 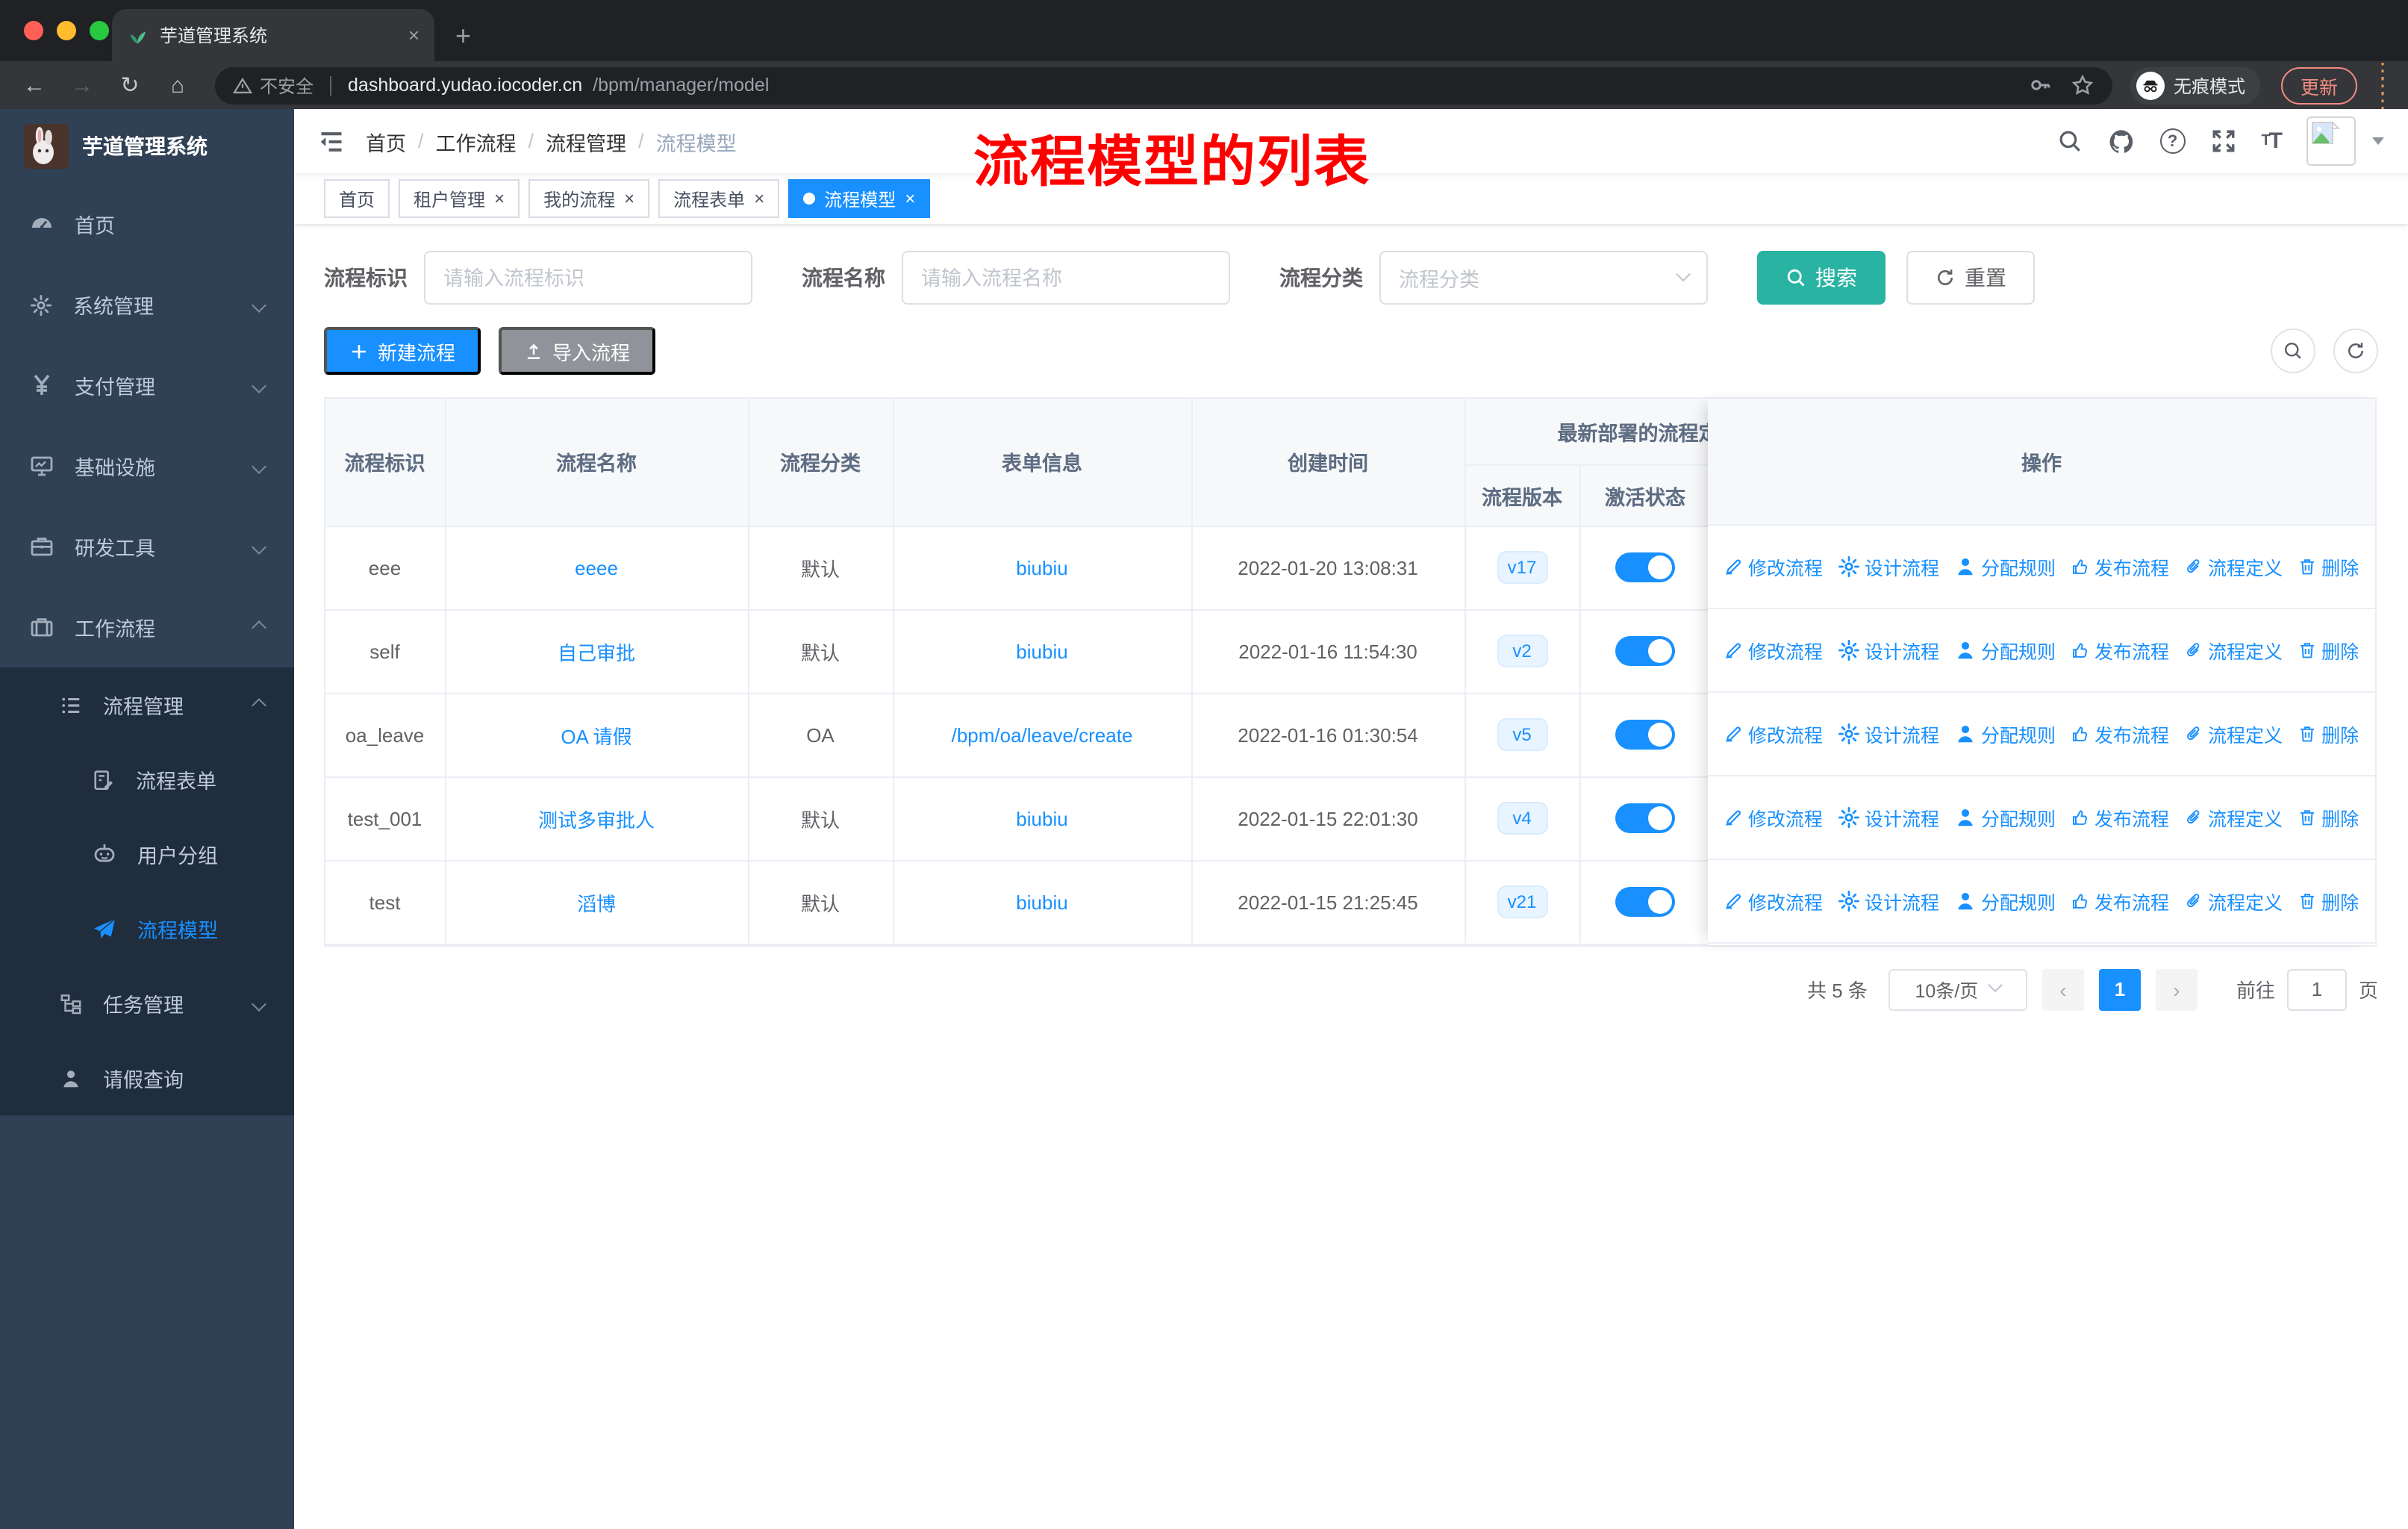 What do you see at coordinates (33, 31) in the screenshot?
I see `close-window-button` at bounding box center [33, 31].